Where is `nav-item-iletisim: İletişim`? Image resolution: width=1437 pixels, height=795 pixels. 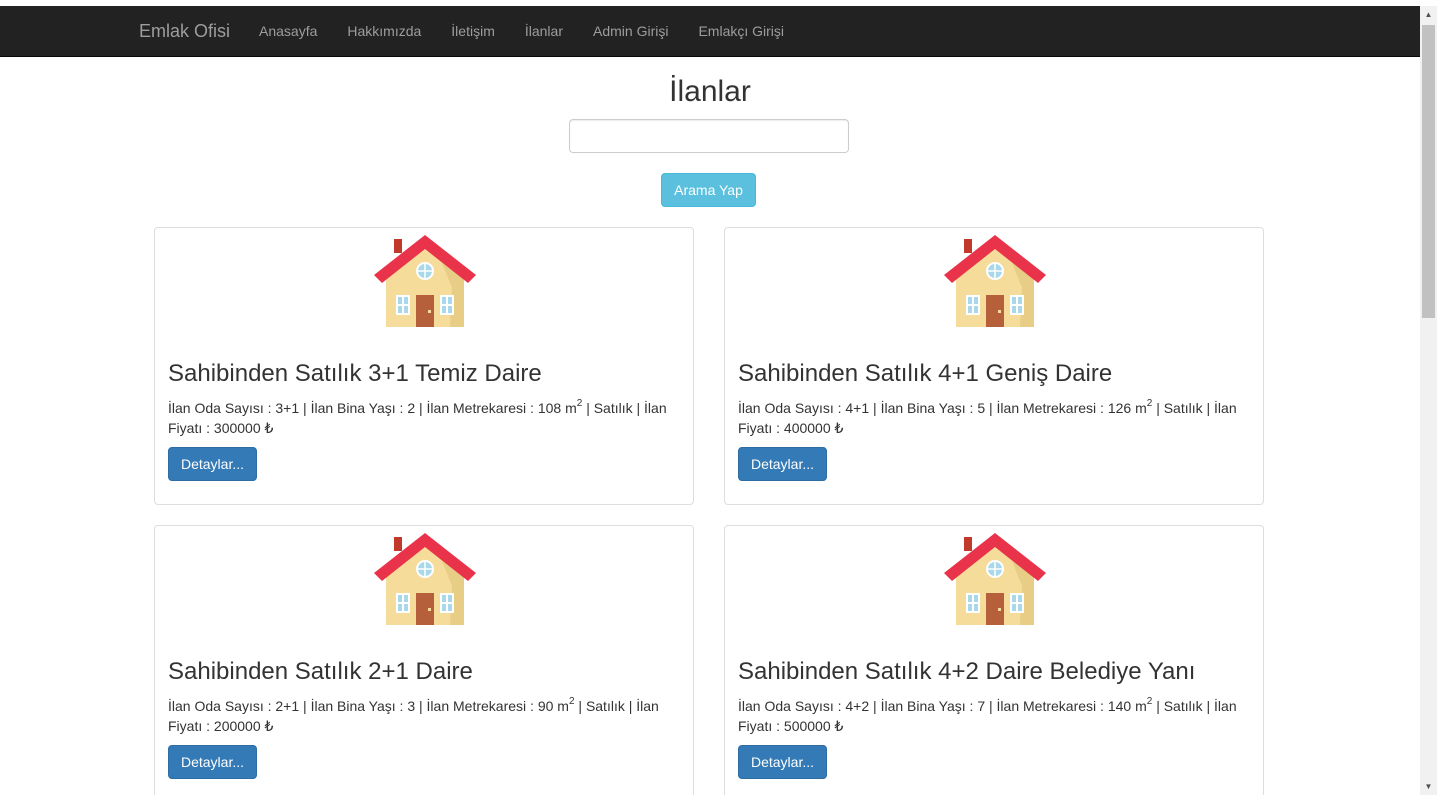
nav-item-iletisim: İletişim is located at coordinates (473, 31).